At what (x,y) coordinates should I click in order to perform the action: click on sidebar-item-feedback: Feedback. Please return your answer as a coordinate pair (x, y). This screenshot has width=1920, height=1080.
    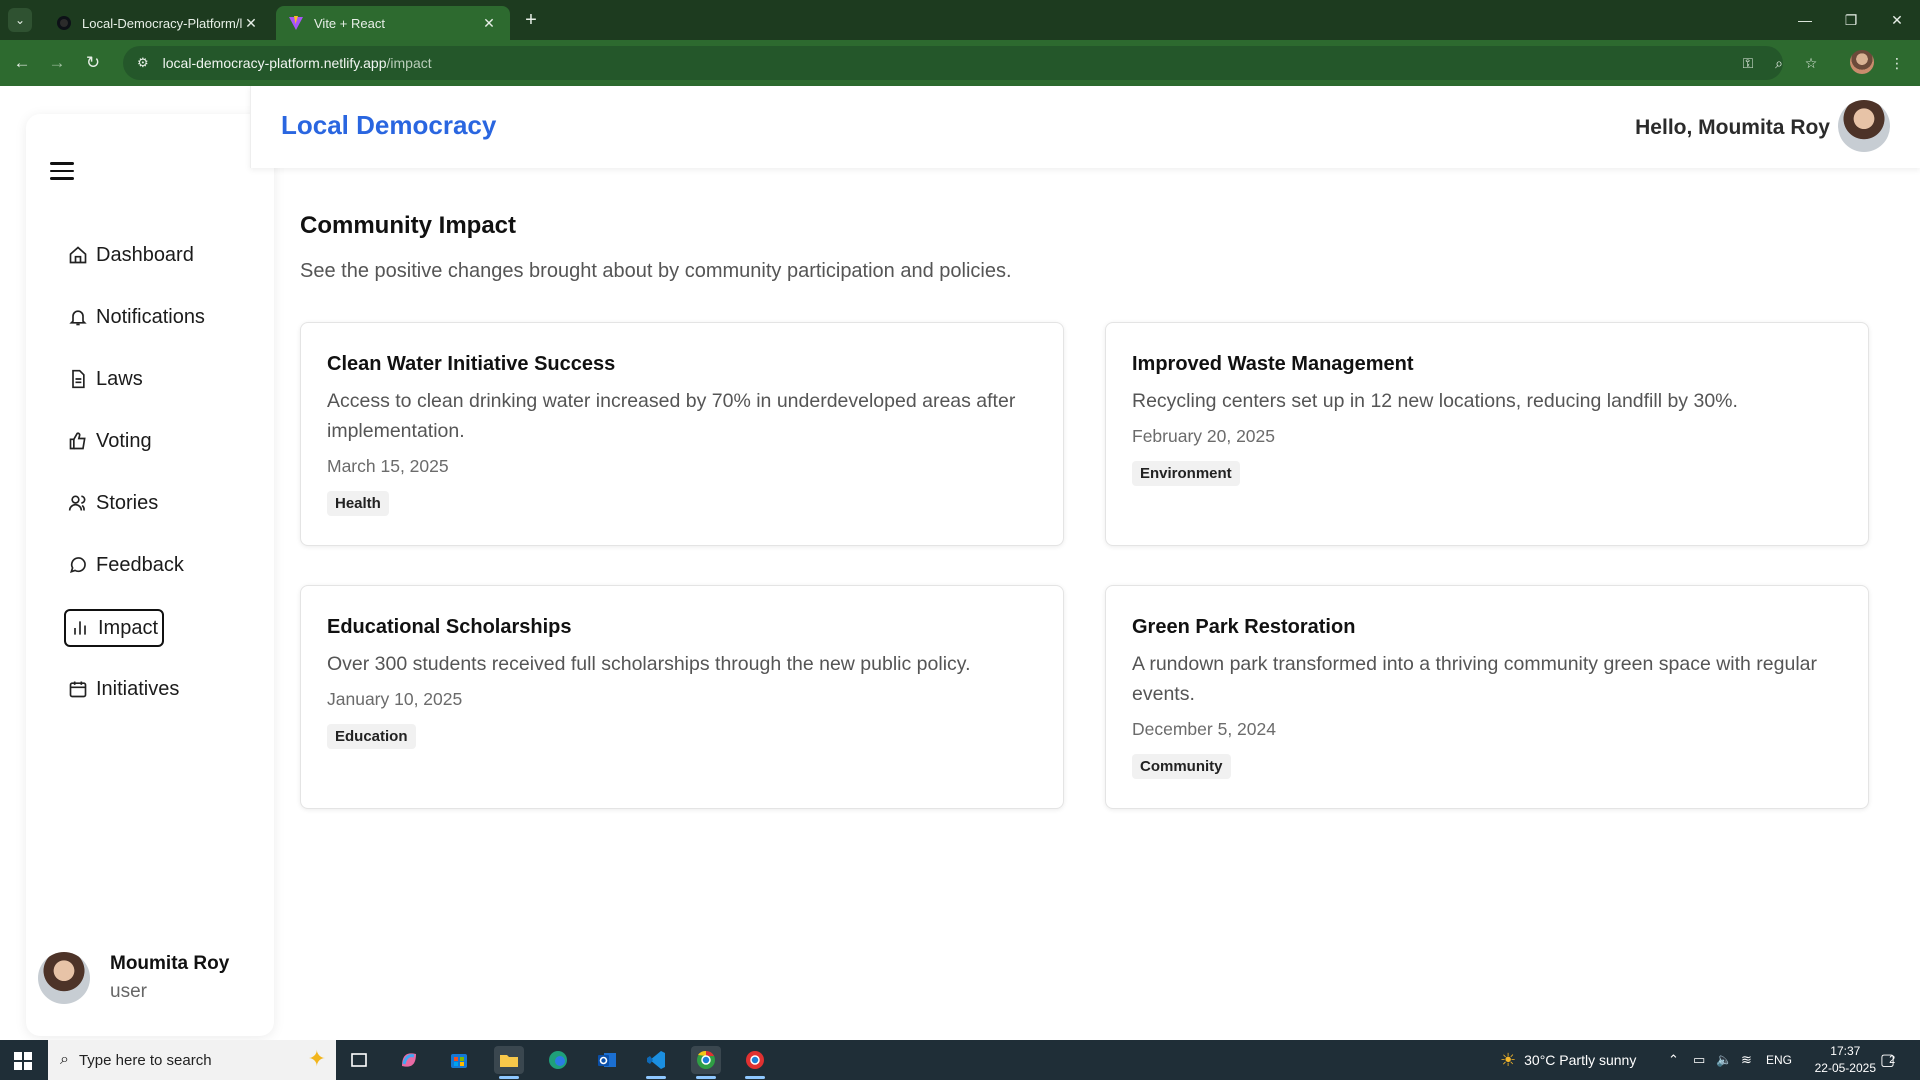
    Looking at the image, I should click on (126, 565).